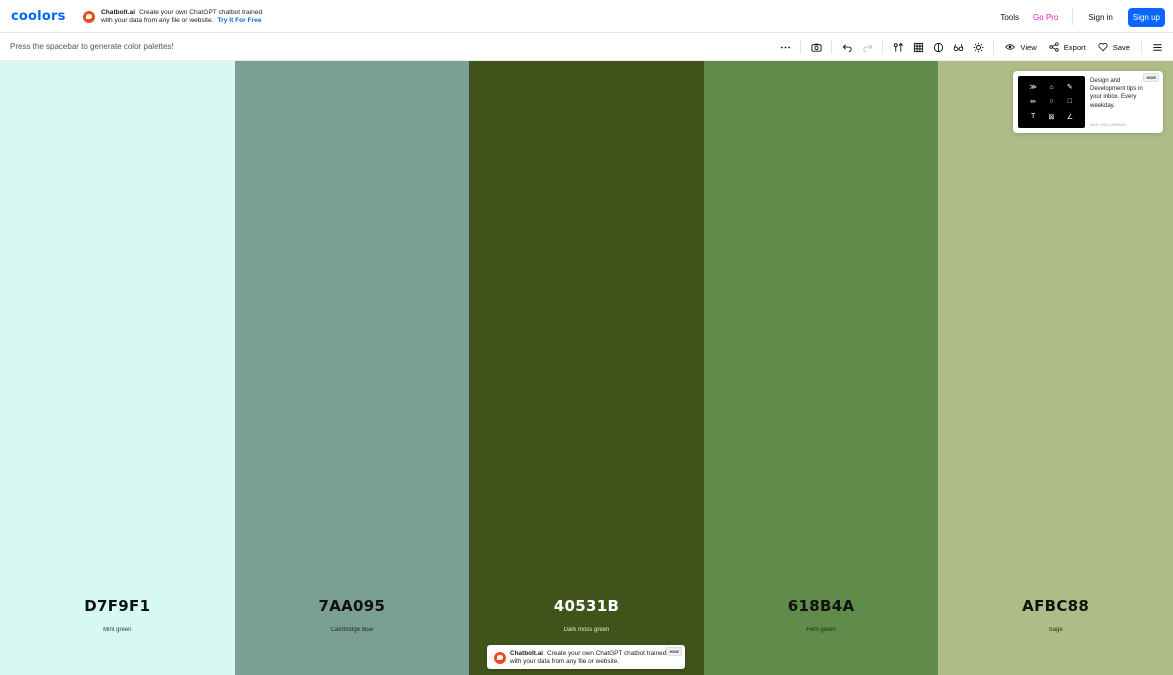 Image resolution: width=1173 pixels, height=675 pixels. I want to click on save-label: Save, so click(1121, 47).